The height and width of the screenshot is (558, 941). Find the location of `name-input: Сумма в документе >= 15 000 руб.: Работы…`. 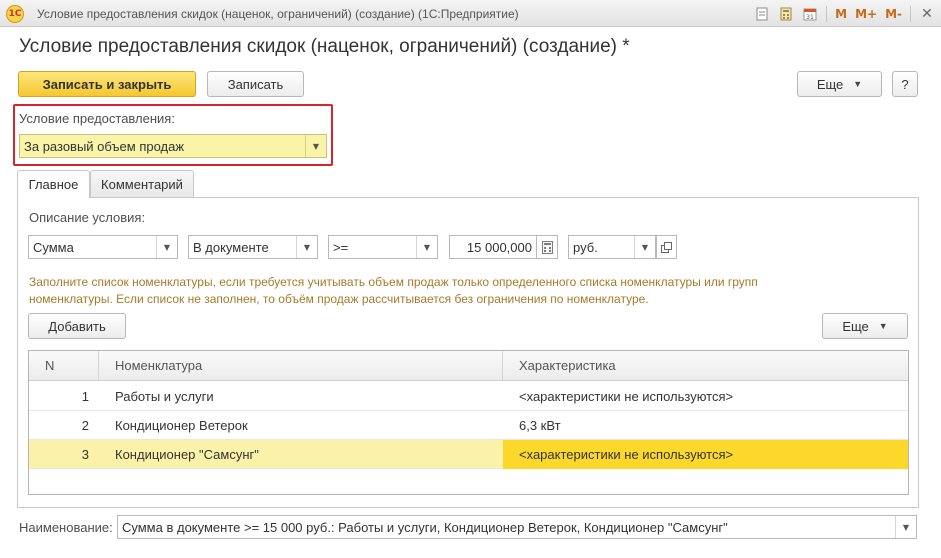

name-input: Сумма в документе >= 15 000 руб.: Работы… is located at coordinates (517, 527).